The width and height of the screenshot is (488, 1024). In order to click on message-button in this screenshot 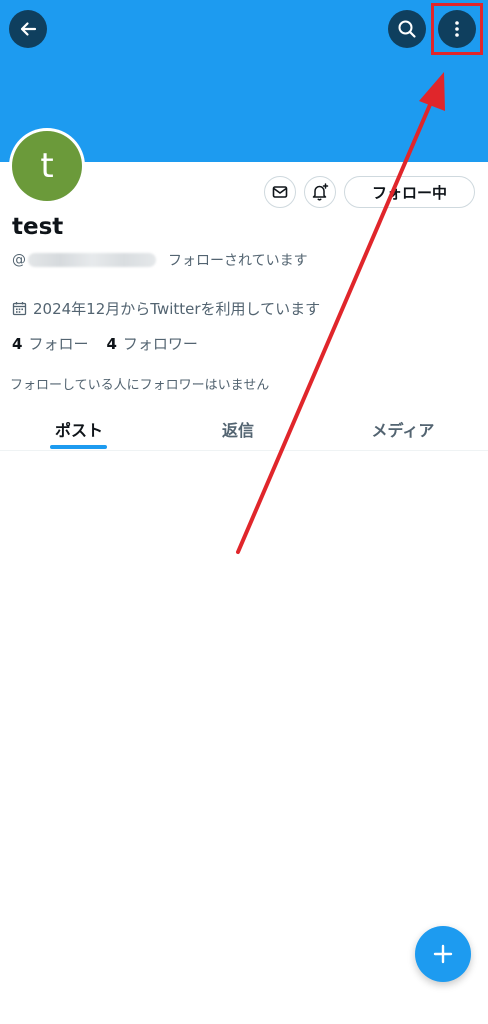, I will do `click(280, 192)`.